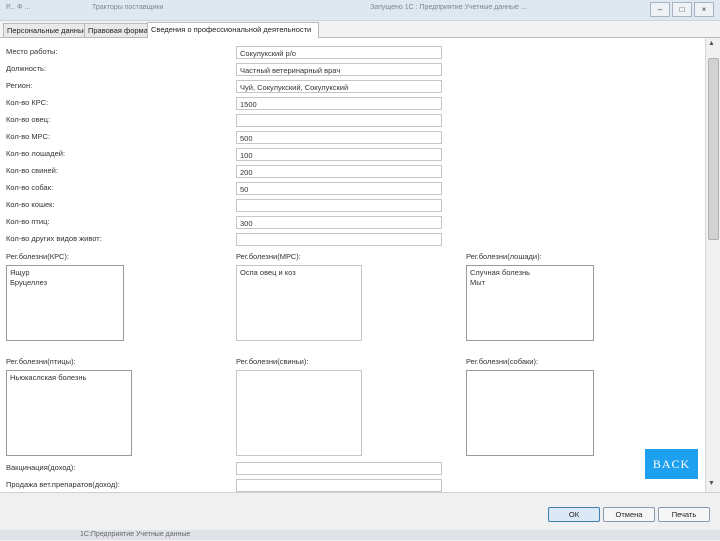  Describe the element at coordinates (704, 9) in the screenshot. I see `close-icon: ×` at that location.